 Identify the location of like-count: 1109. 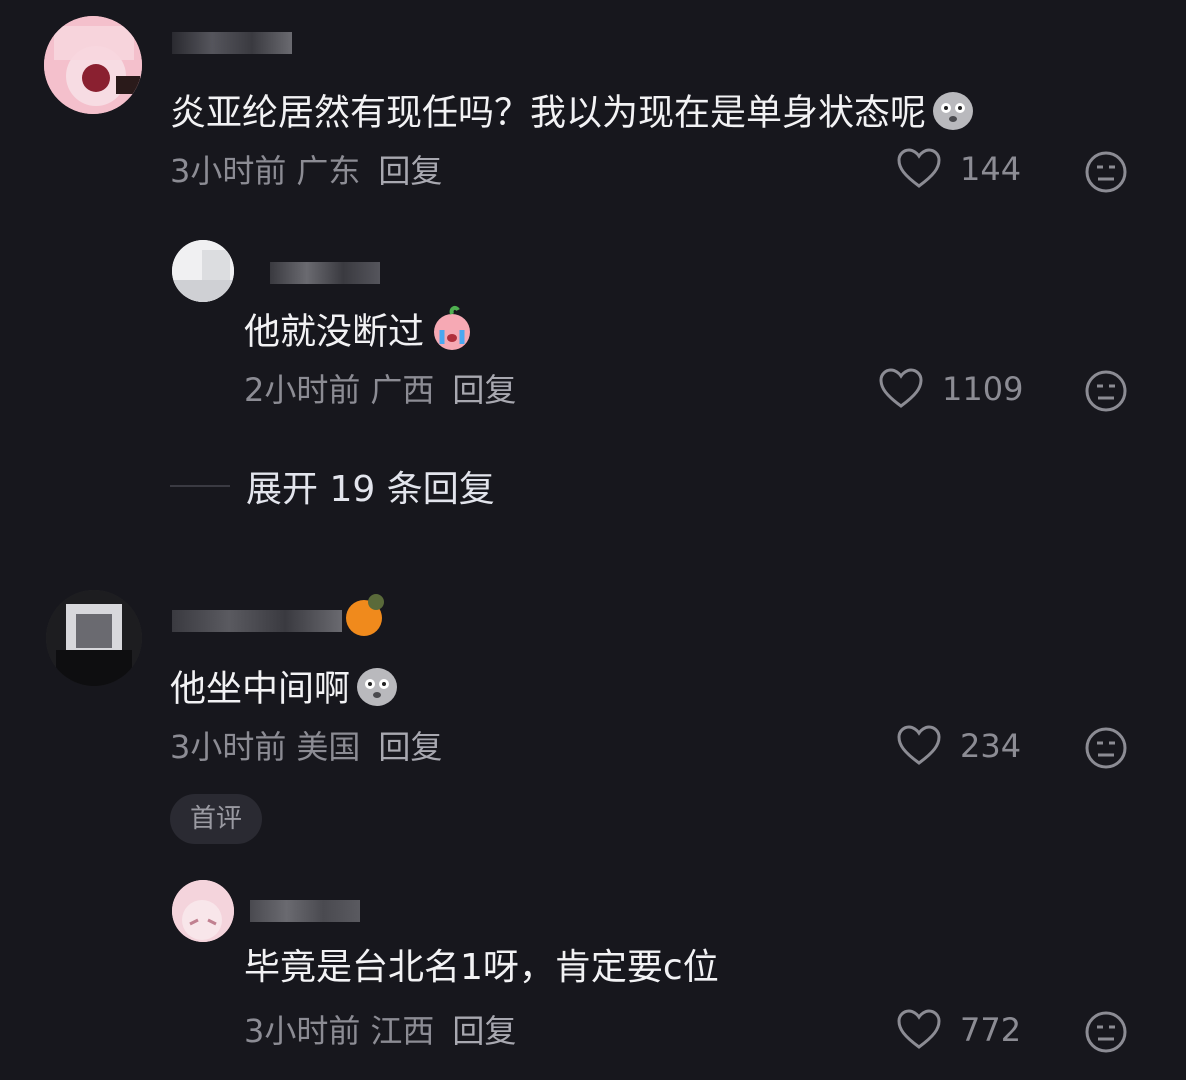
(983, 389).